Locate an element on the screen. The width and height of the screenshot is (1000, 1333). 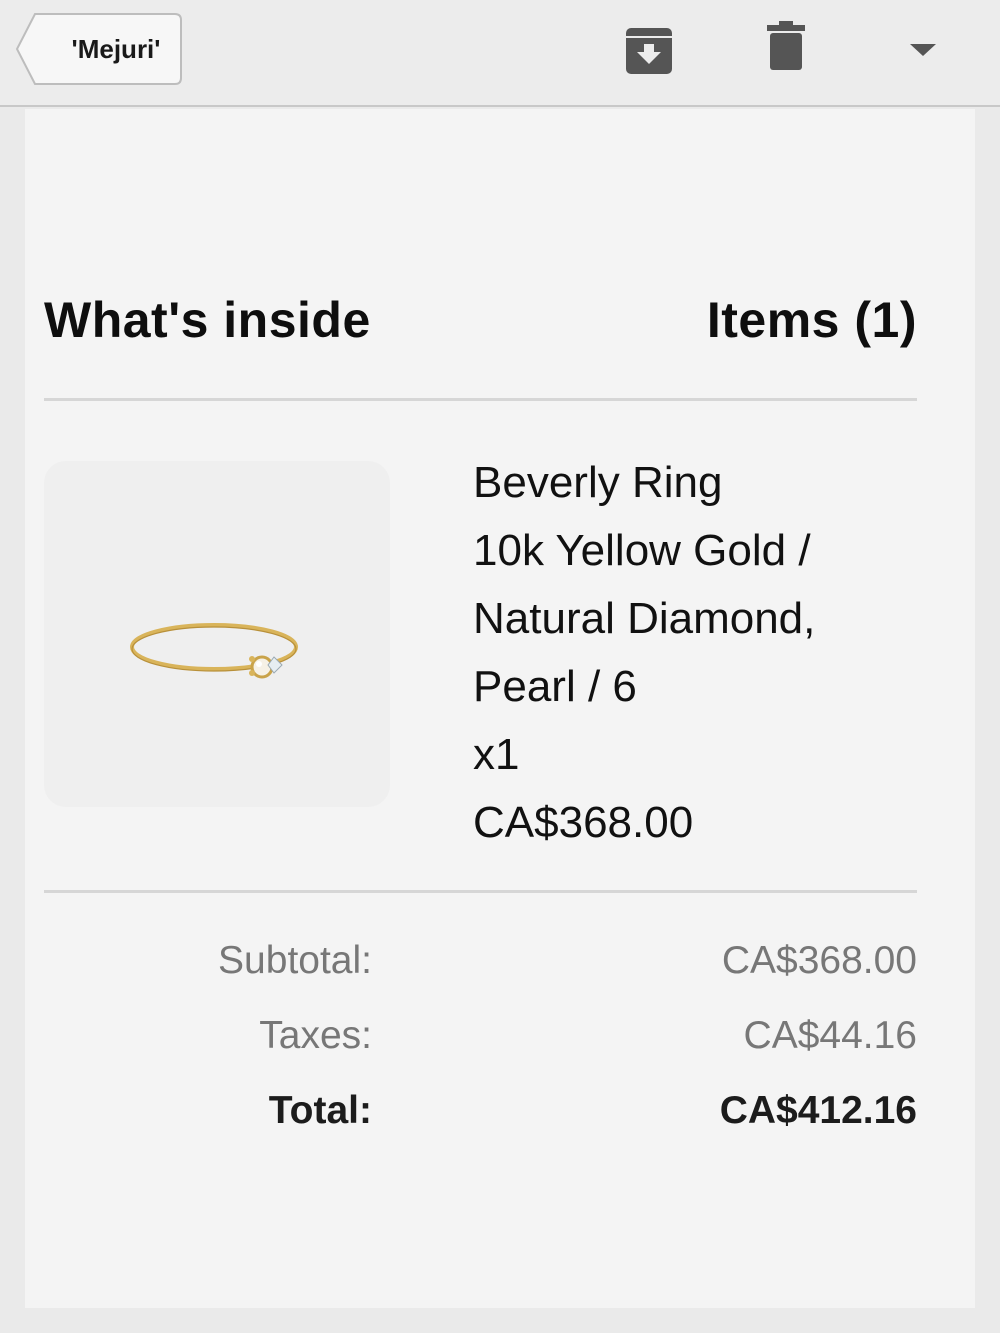
subtotal-value: CA$368.00 is located at coordinates (819, 960).